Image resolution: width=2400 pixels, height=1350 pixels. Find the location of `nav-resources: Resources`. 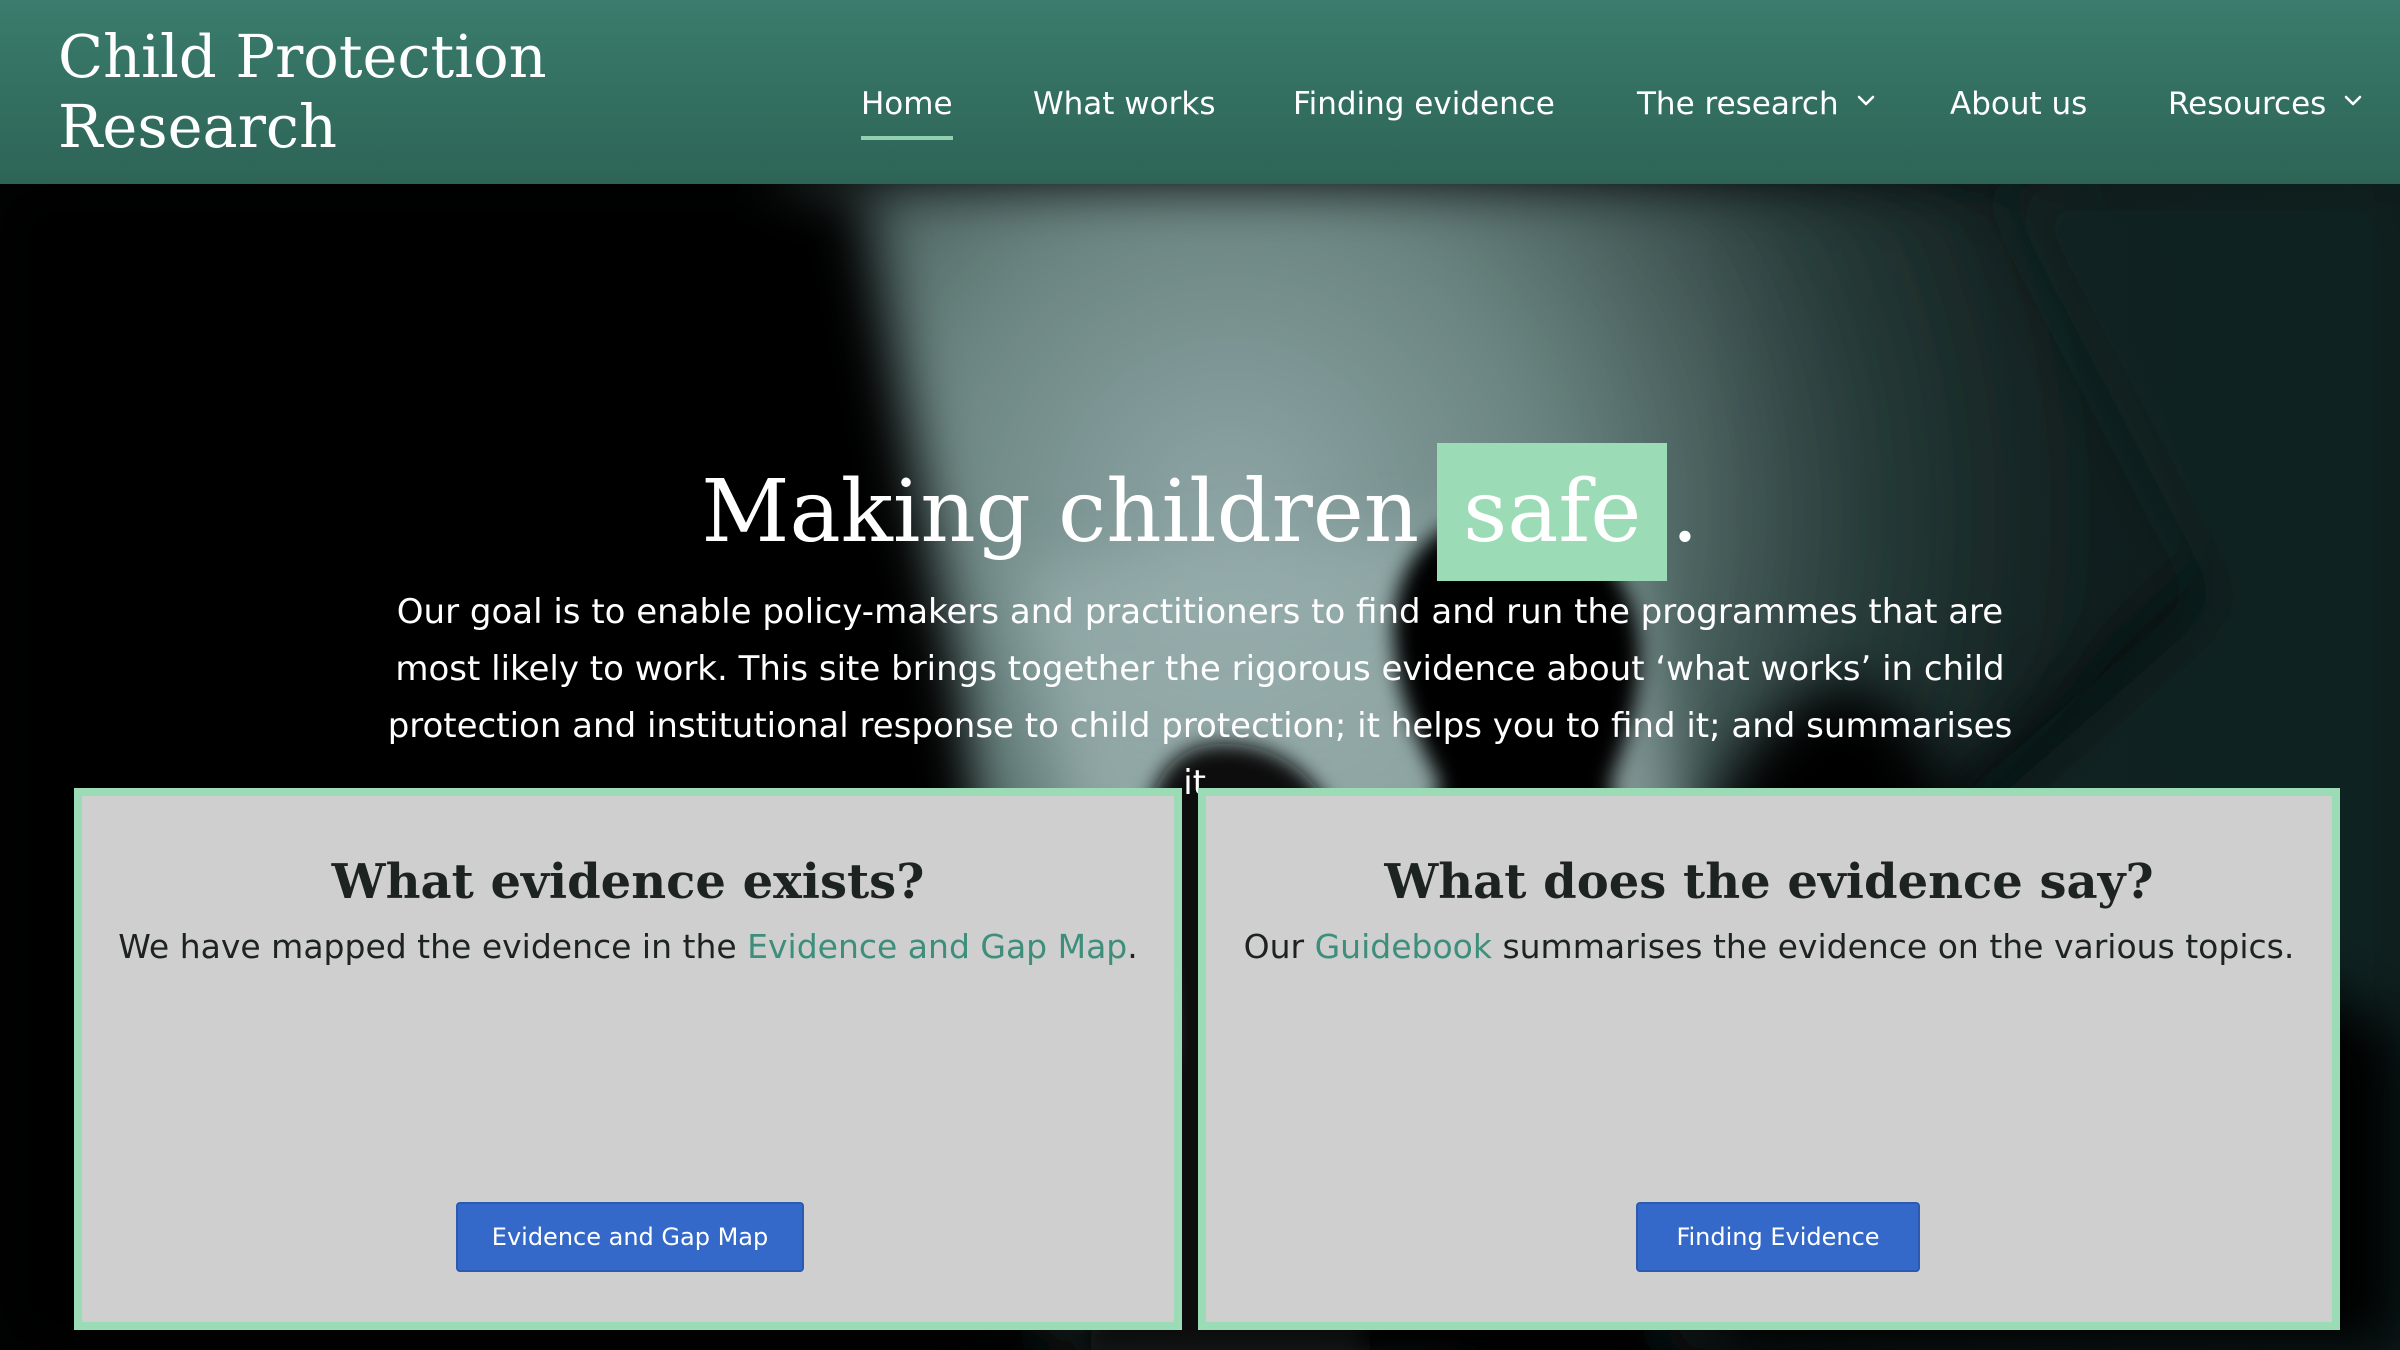

nav-resources: Resources is located at coordinates (2266, 114).